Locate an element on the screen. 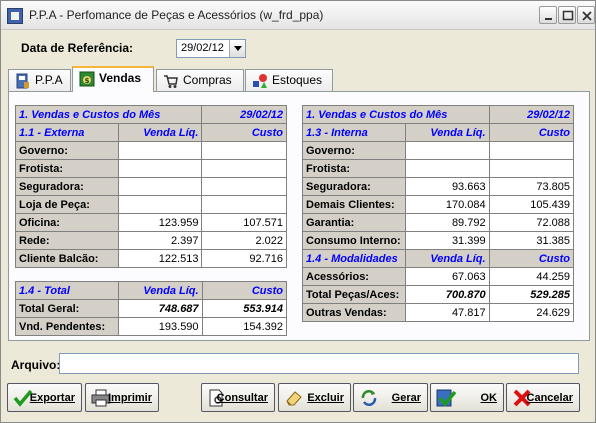 This screenshot has width=596, height=423. venda-cell: 170.084 is located at coordinates (447, 204).